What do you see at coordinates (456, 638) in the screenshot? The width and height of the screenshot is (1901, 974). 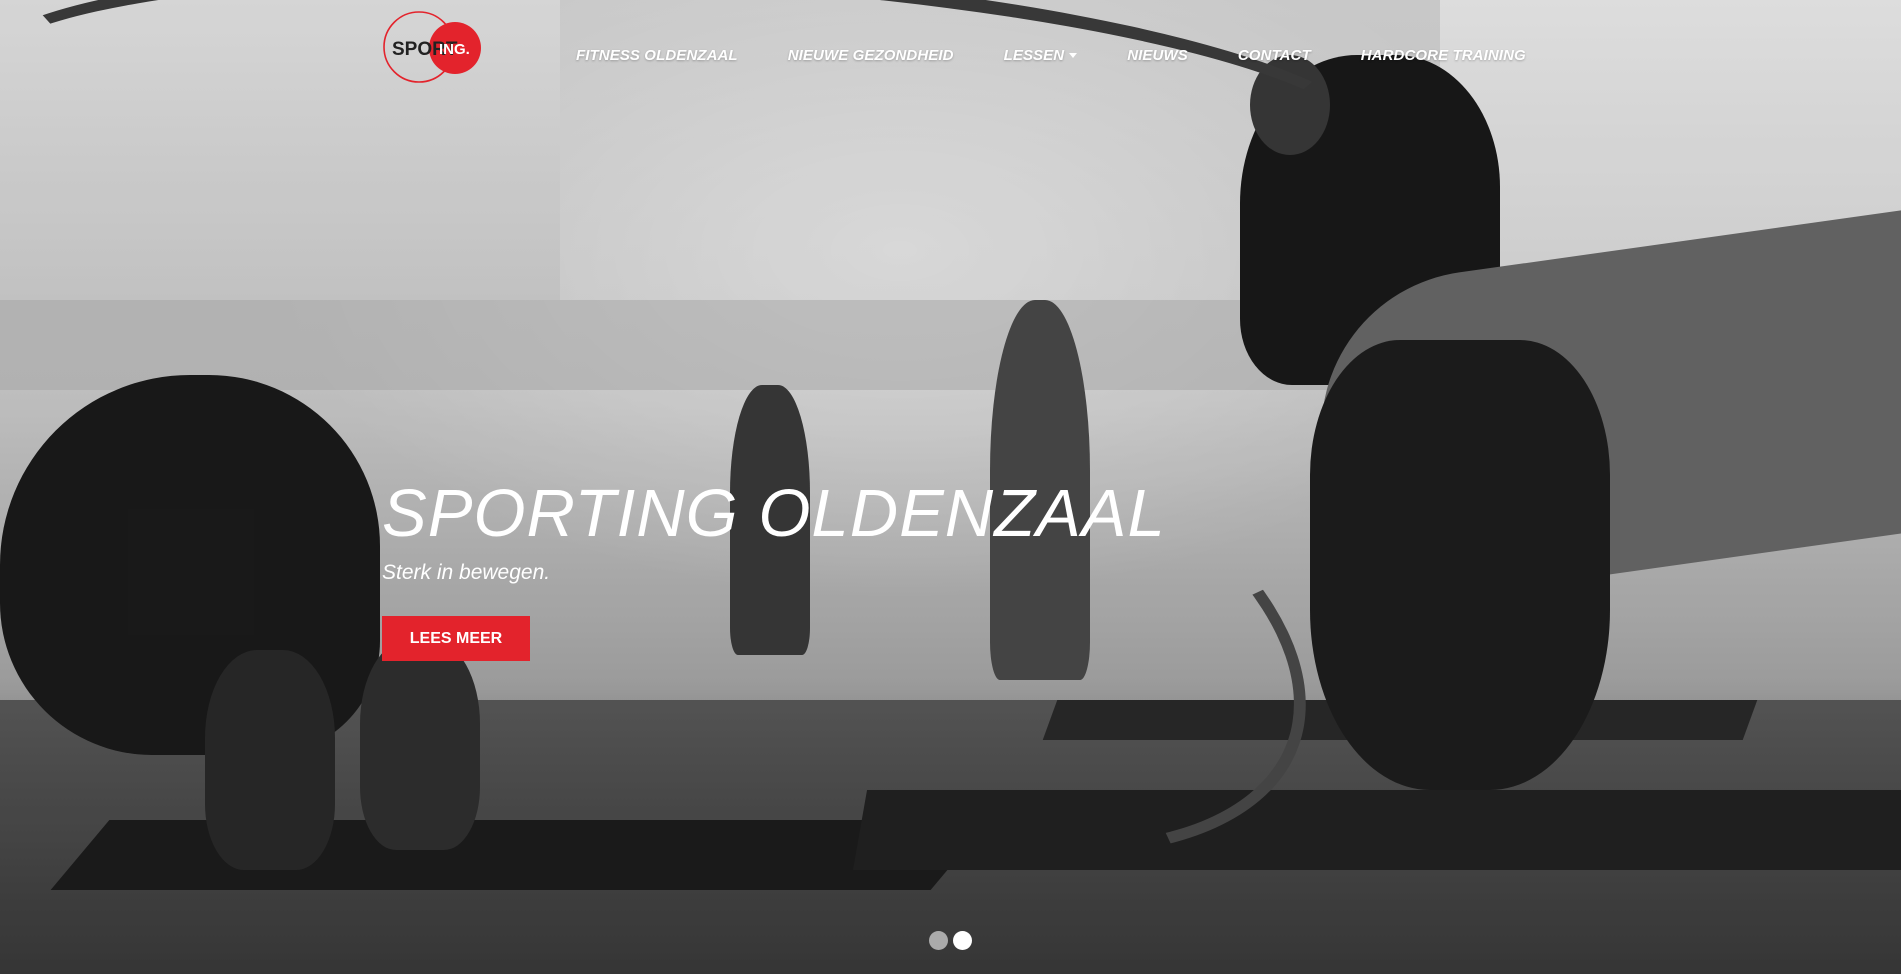 I see `lees-meer-button: LEES MEER` at bounding box center [456, 638].